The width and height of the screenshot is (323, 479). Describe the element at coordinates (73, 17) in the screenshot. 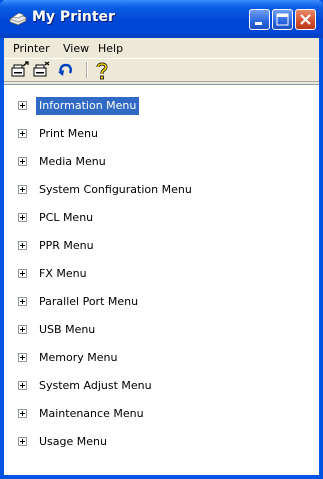

I see `window-title: My Printer` at that location.